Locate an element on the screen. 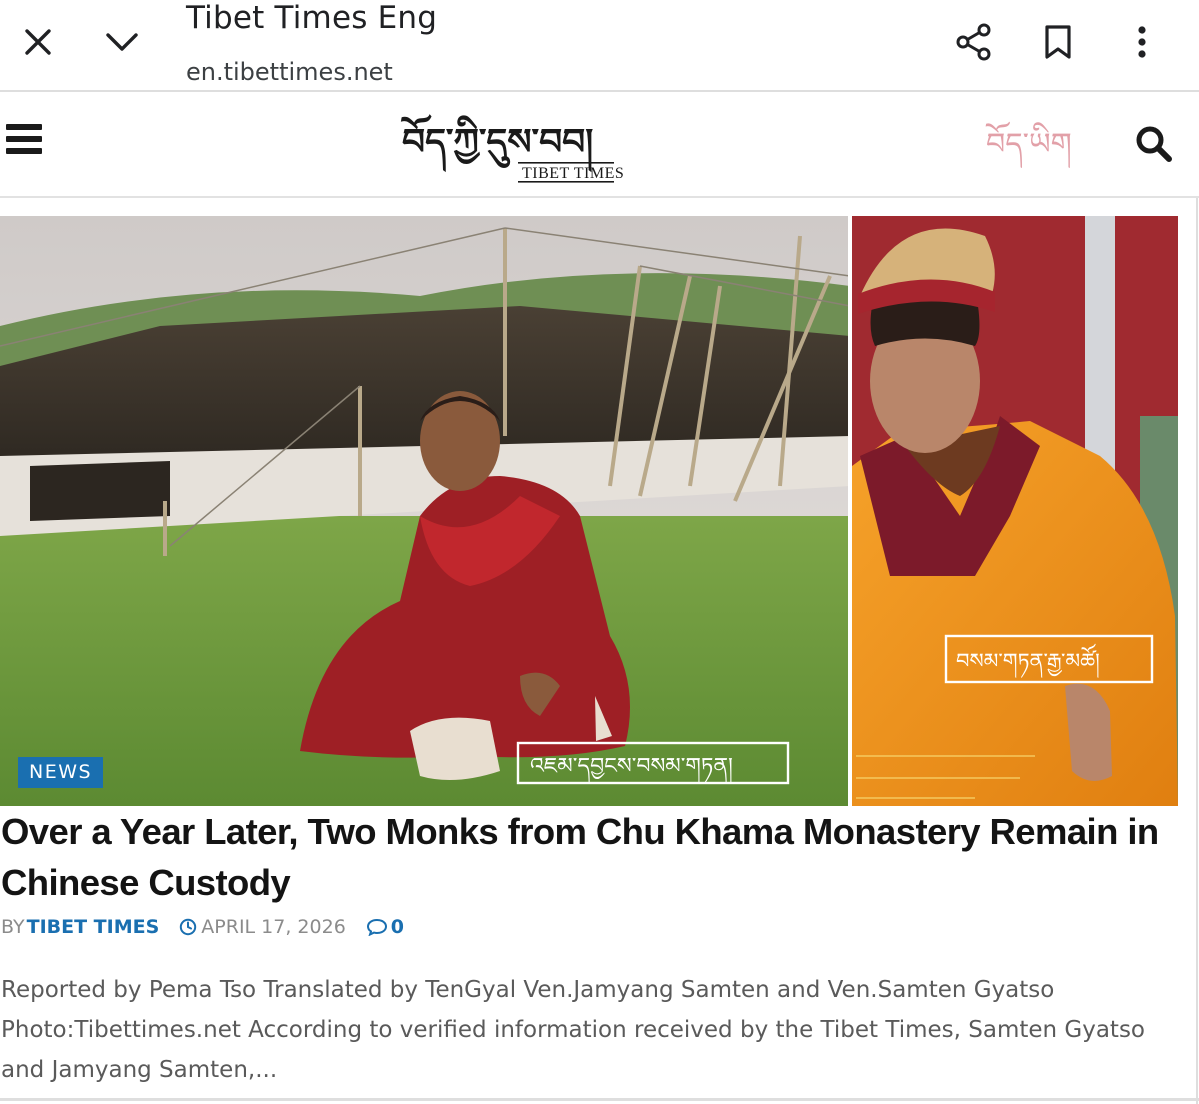 This screenshot has height=1104, width=1199. publish-date: APRIL 17, 2026 is located at coordinates (273, 927).